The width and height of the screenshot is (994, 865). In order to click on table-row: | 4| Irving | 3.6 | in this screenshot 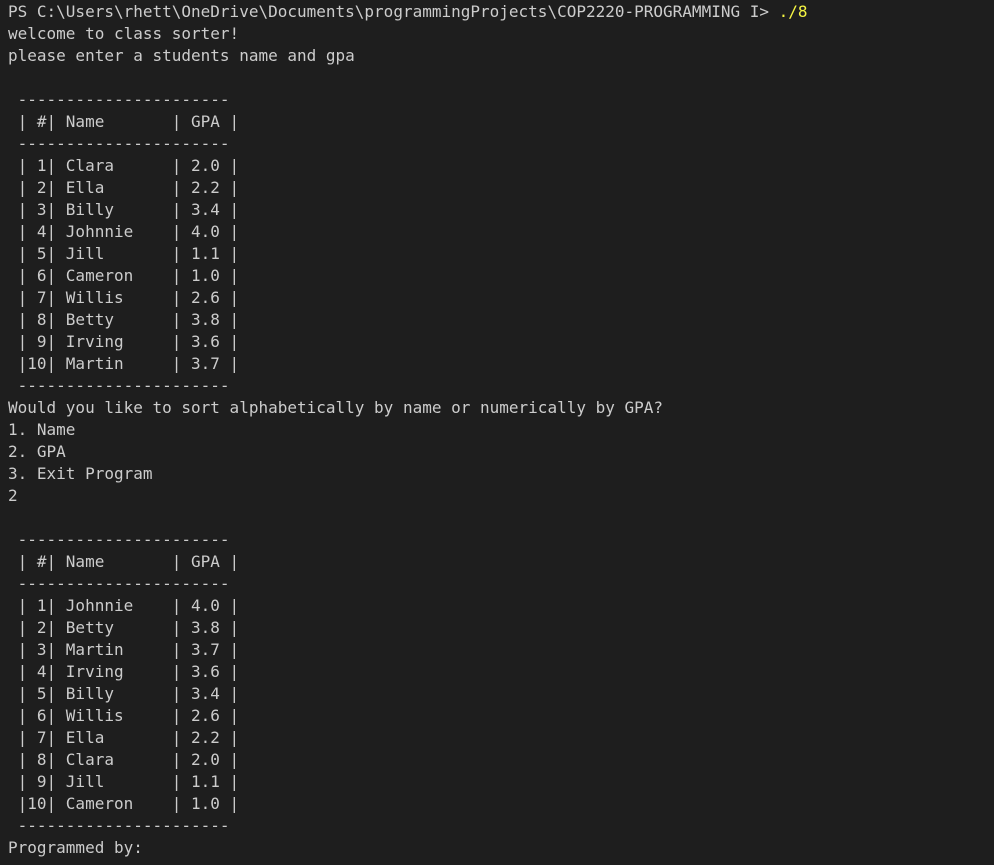, I will do `click(124, 671)`.